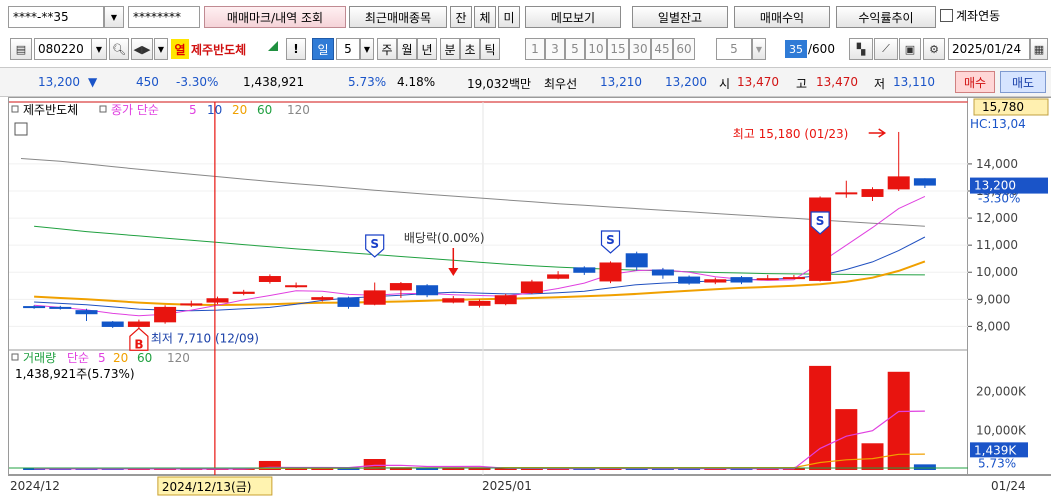 This screenshot has height=501, width=1051. Describe the element at coordinates (997, 245) in the screenshot. I see `price-tick-label: 11,000` at that location.